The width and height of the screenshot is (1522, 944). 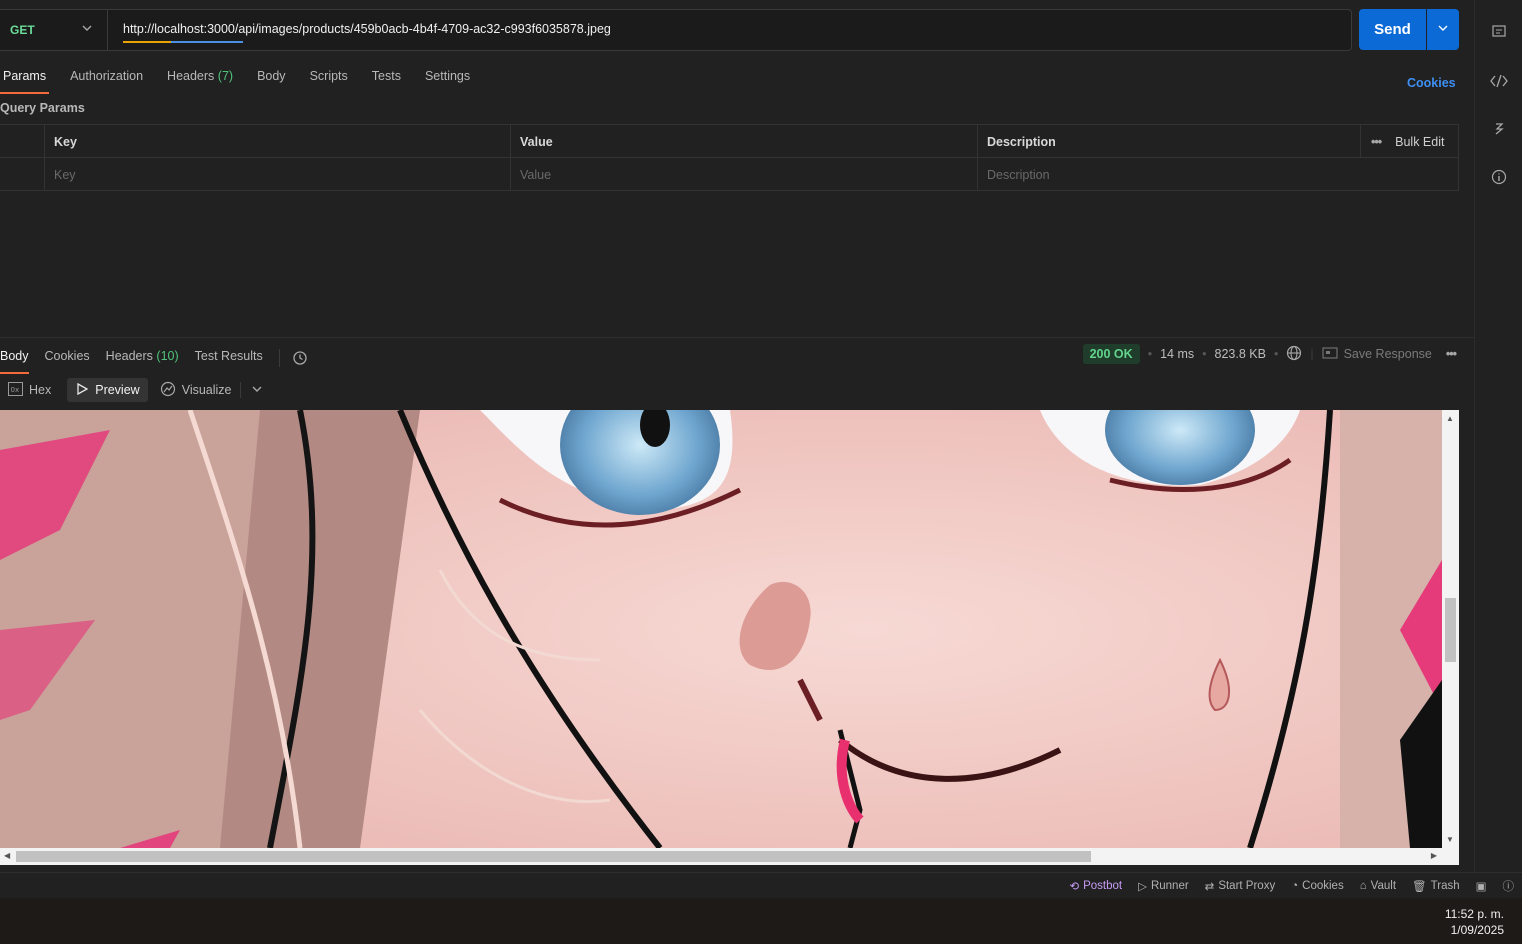 I want to click on hex-icon: 0x, so click(x=15, y=390).